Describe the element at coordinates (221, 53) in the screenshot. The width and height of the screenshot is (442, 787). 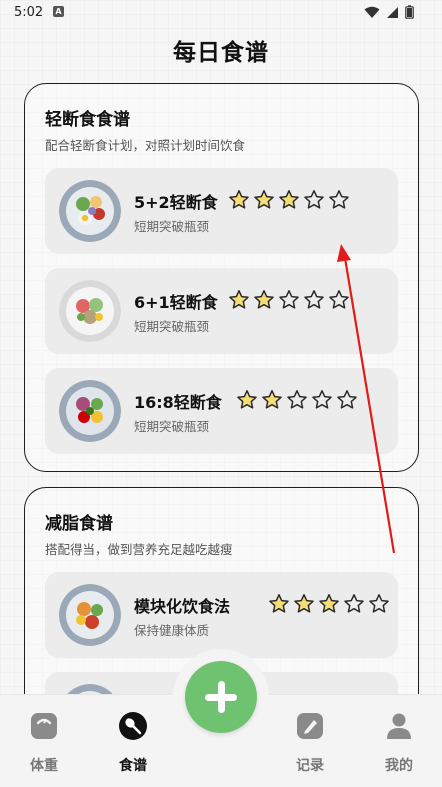
I see `page-title: 每日食谱` at that location.